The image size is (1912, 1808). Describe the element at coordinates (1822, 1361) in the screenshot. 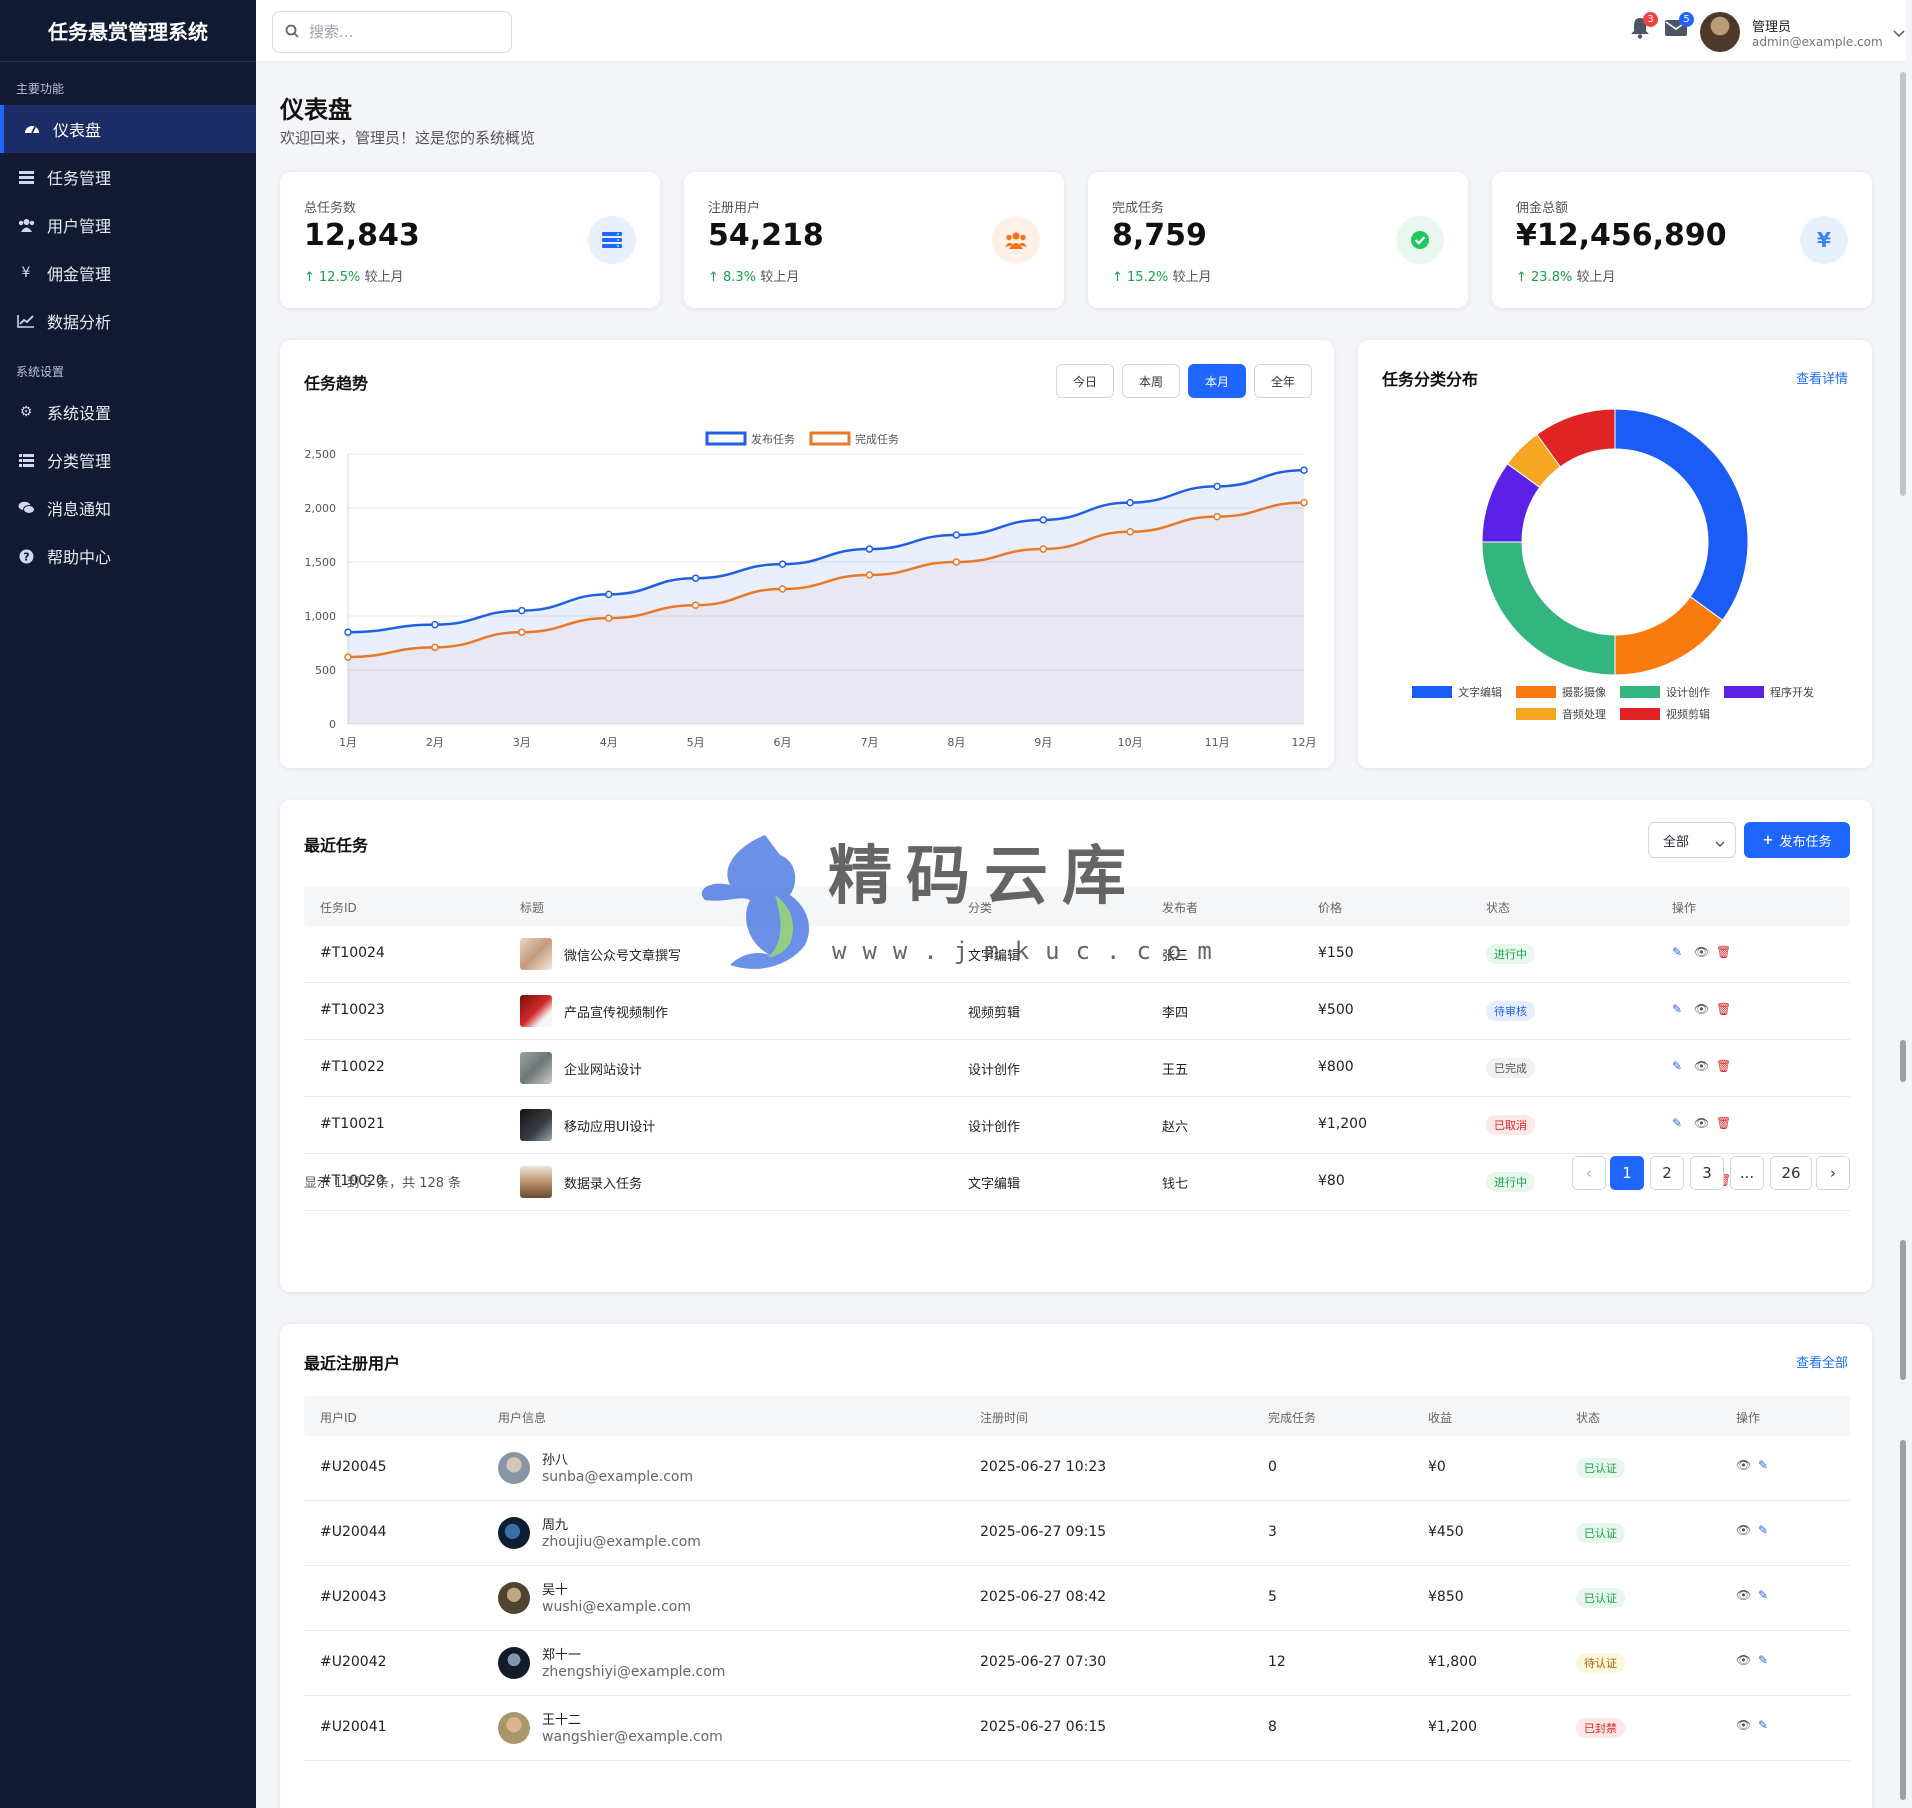

I see `view-all-link: 查看全部` at that location.